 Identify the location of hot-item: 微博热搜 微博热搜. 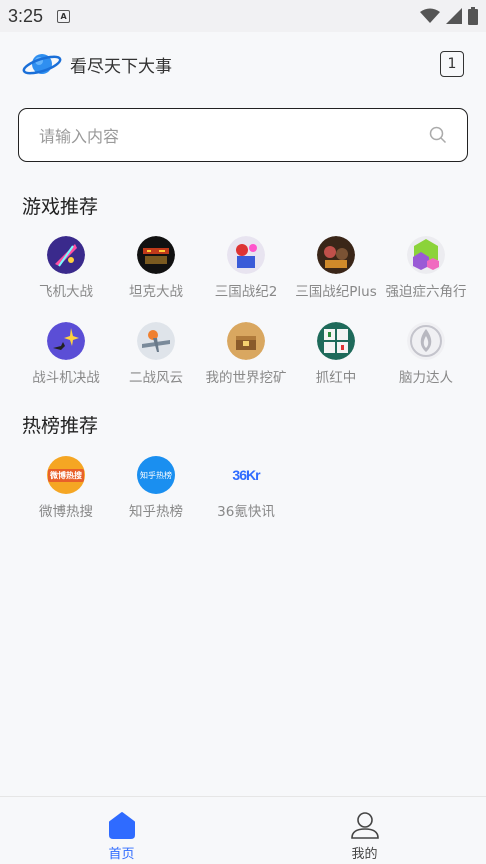
(66, 499).